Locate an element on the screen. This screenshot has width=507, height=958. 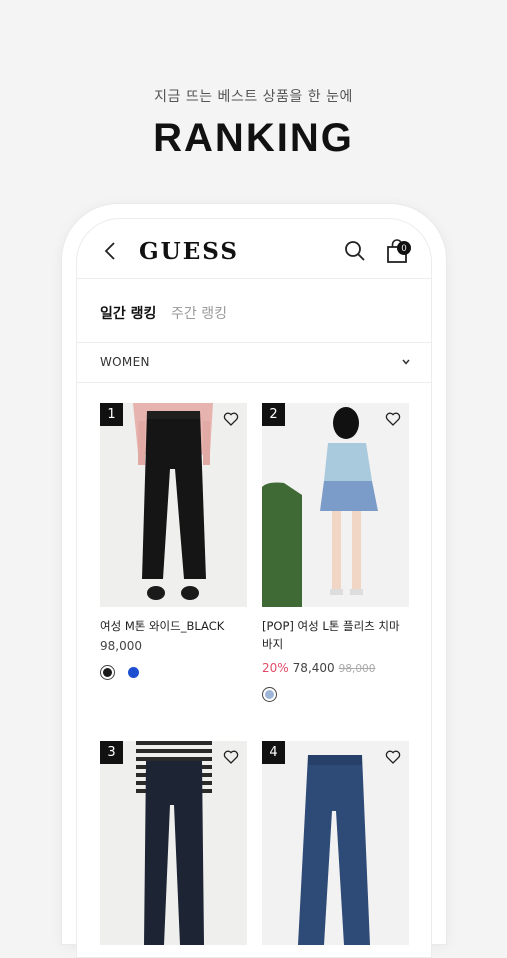
product-card: 3 is located at coordinates (173, 849).